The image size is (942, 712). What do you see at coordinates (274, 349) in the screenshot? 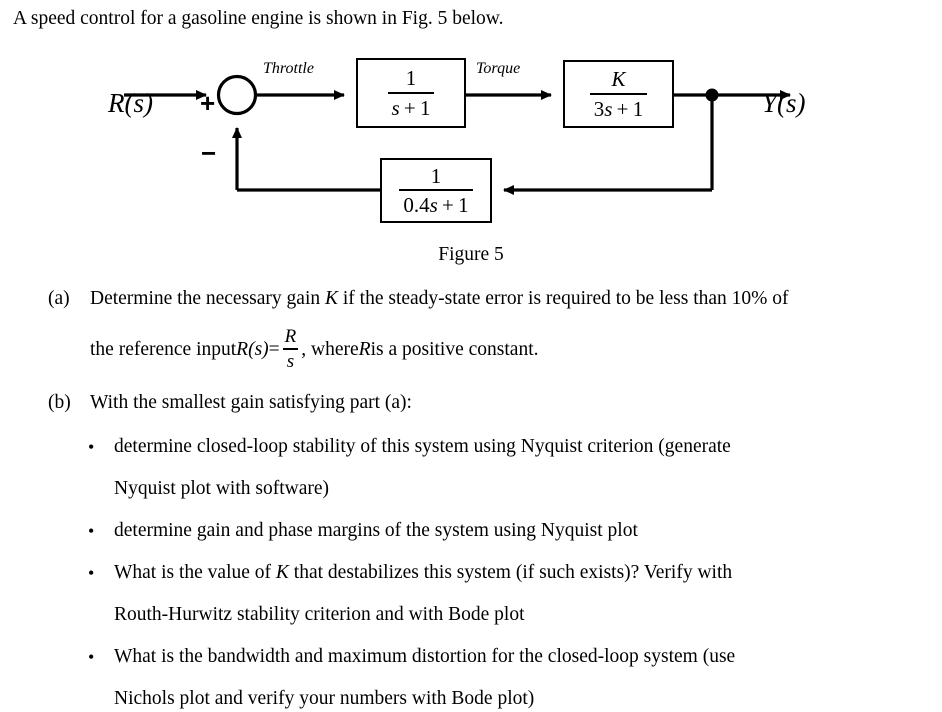
I see `qa-l2-eq: =` at bounding box center [274, 349].